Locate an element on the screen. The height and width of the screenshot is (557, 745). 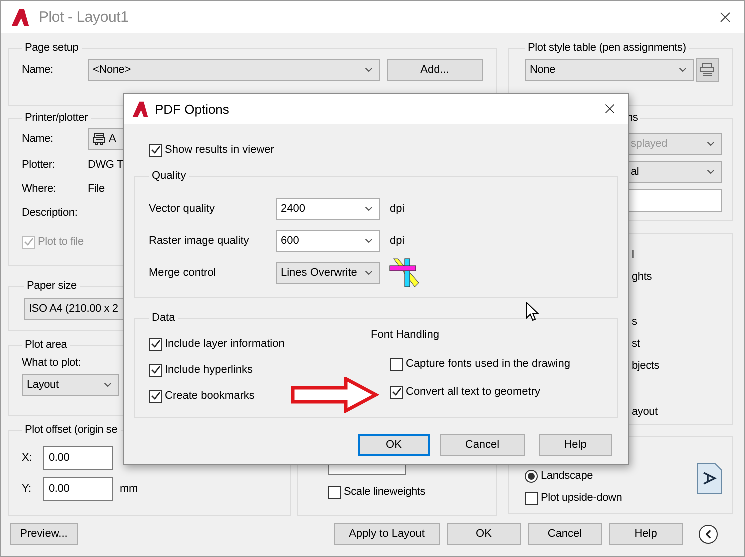
footer-button: Help is located at coordinates (646, 534).